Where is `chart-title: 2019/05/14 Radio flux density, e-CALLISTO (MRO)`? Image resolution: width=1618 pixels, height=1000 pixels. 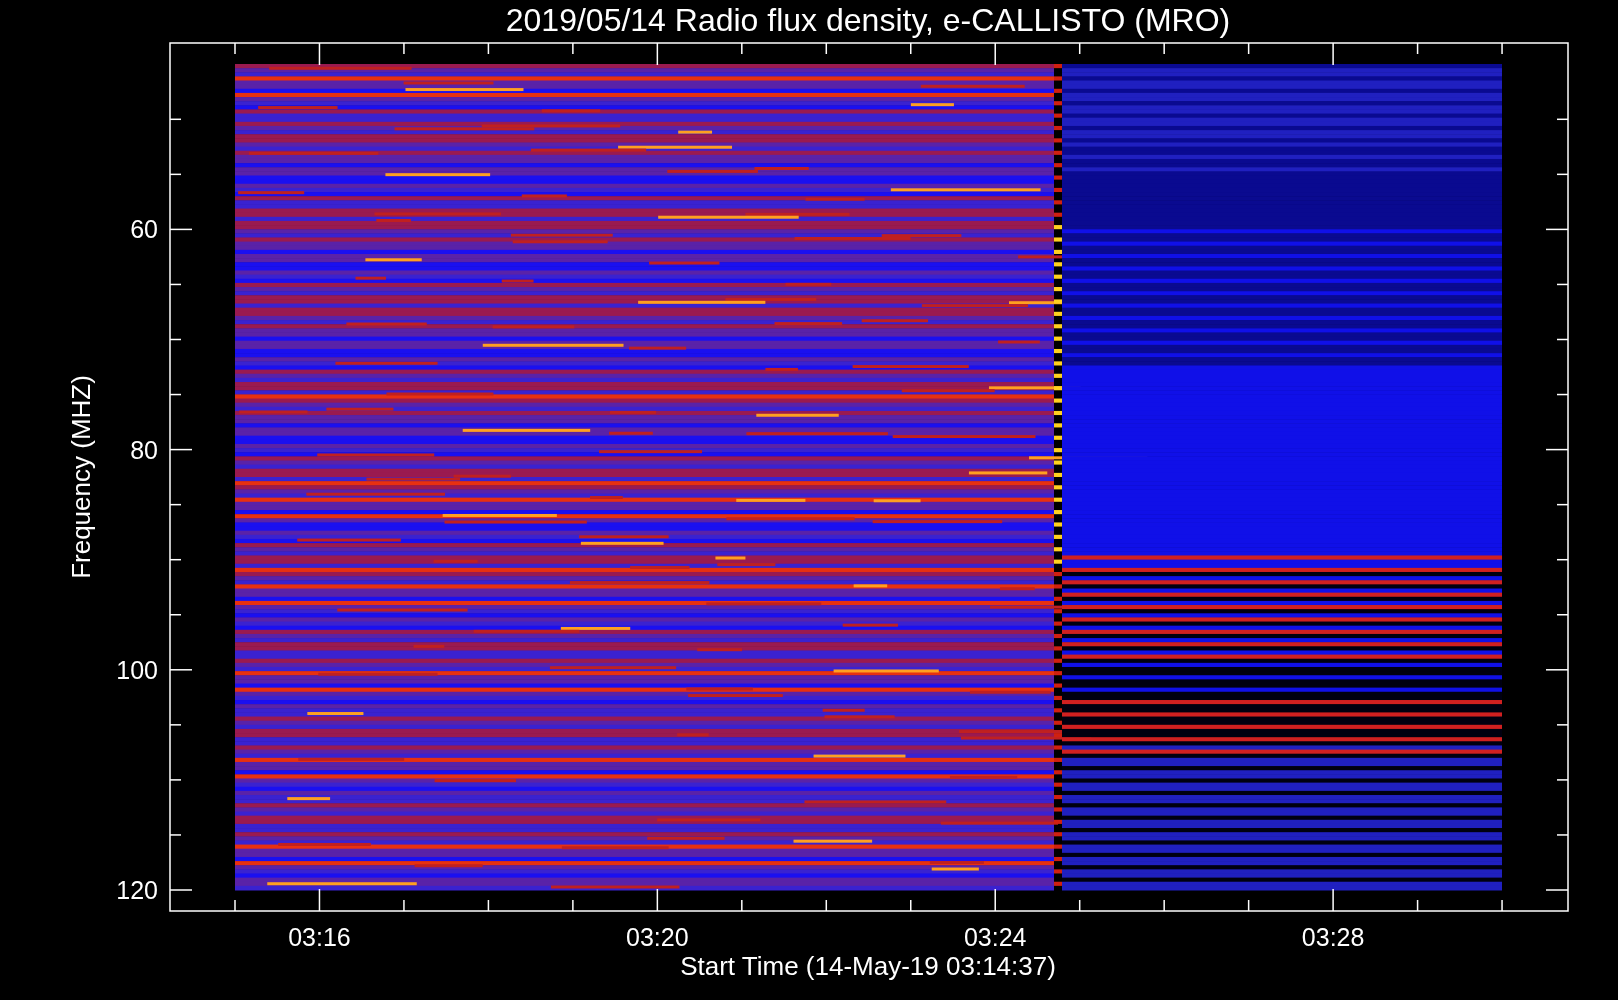 chart-title: 2019/05/14 Radio flux density, e-CALLISTO (MRO) is located at coordinates (868, 20).